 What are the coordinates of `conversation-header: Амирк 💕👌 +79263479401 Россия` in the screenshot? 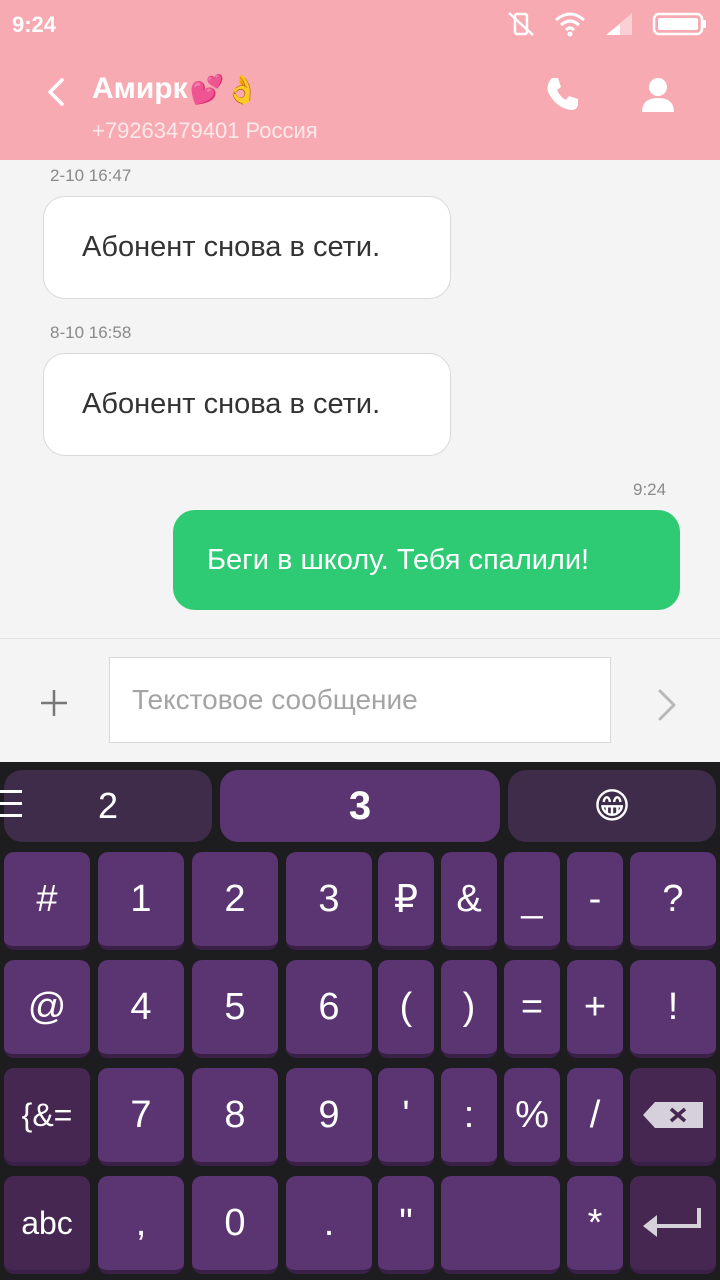 It's located at (360, 105).